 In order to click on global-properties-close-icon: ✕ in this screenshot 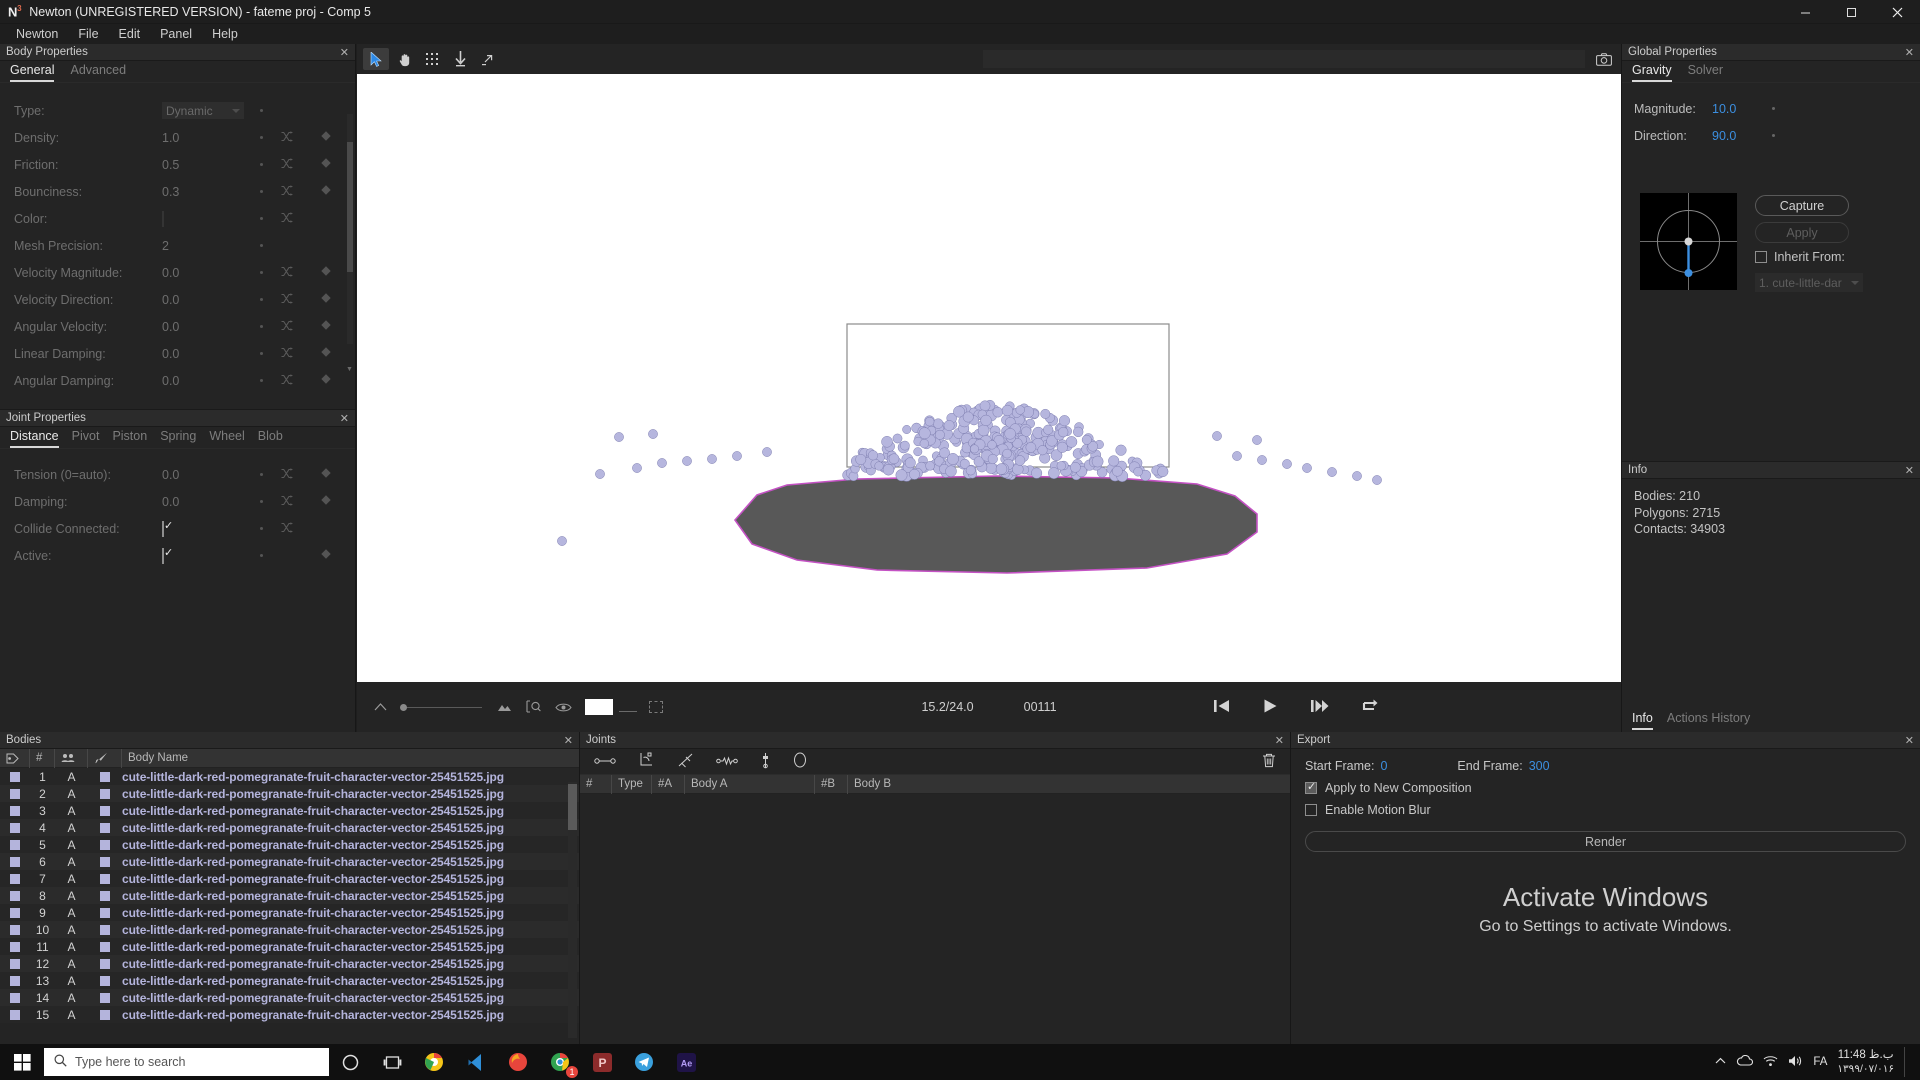, I will do `click(1909, 52)`.